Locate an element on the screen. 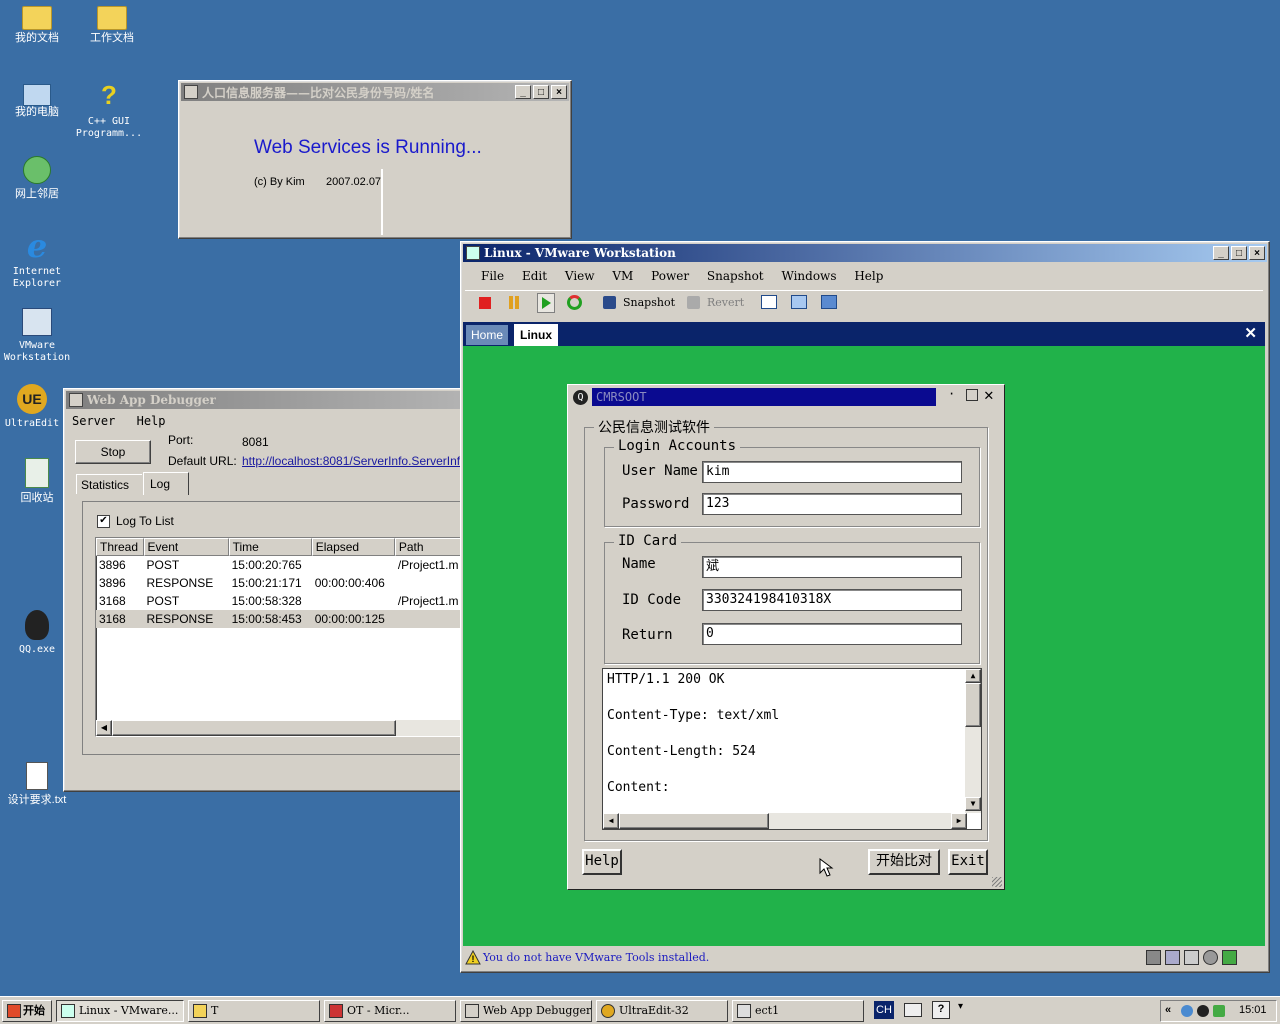 This screenshot has height=1024, width=1280. usb-device-icon is located at coordinates (1210, 957).